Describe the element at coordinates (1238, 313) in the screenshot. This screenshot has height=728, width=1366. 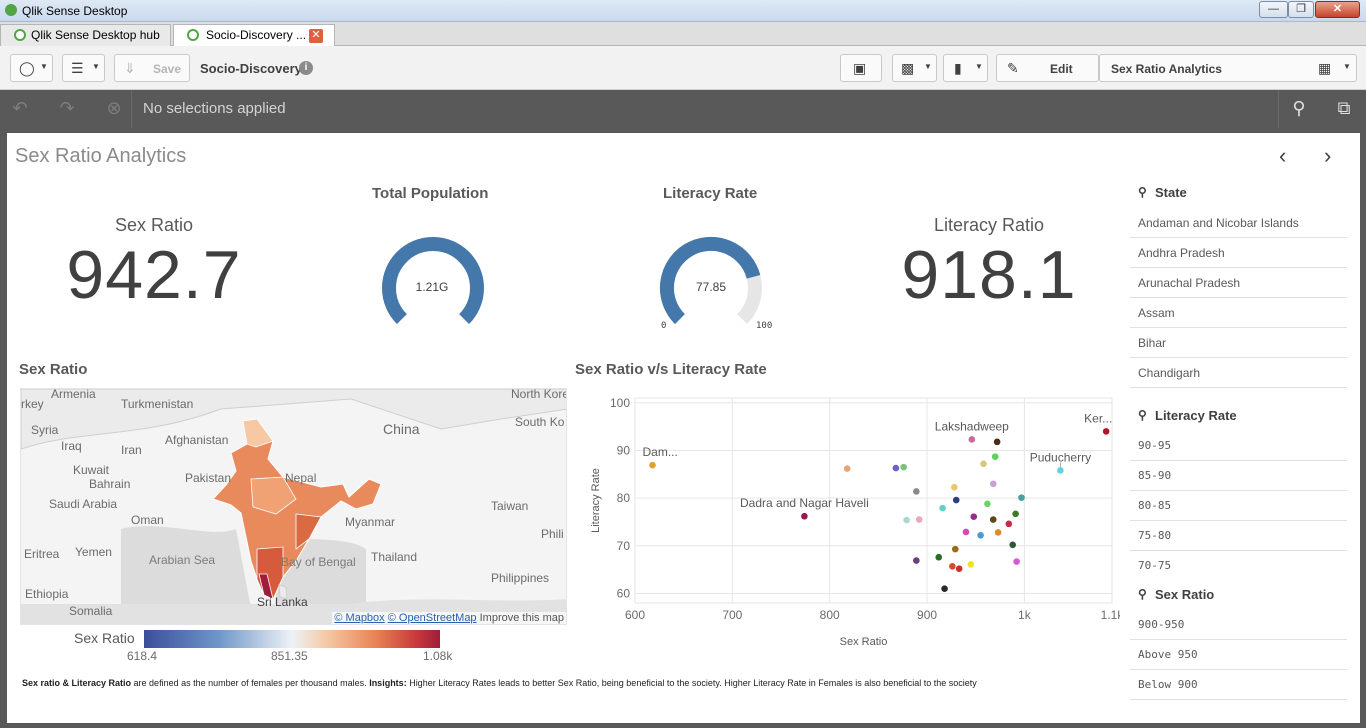
I see `filter-state-item: Assam` at that location.